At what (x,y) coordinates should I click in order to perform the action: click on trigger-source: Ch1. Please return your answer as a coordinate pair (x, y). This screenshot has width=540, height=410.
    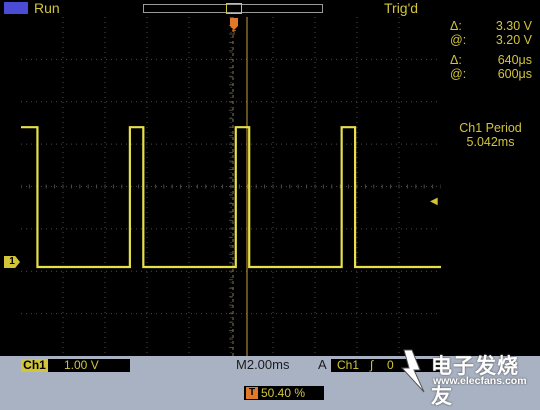
    Looking at the image, I should click on (348, 365).